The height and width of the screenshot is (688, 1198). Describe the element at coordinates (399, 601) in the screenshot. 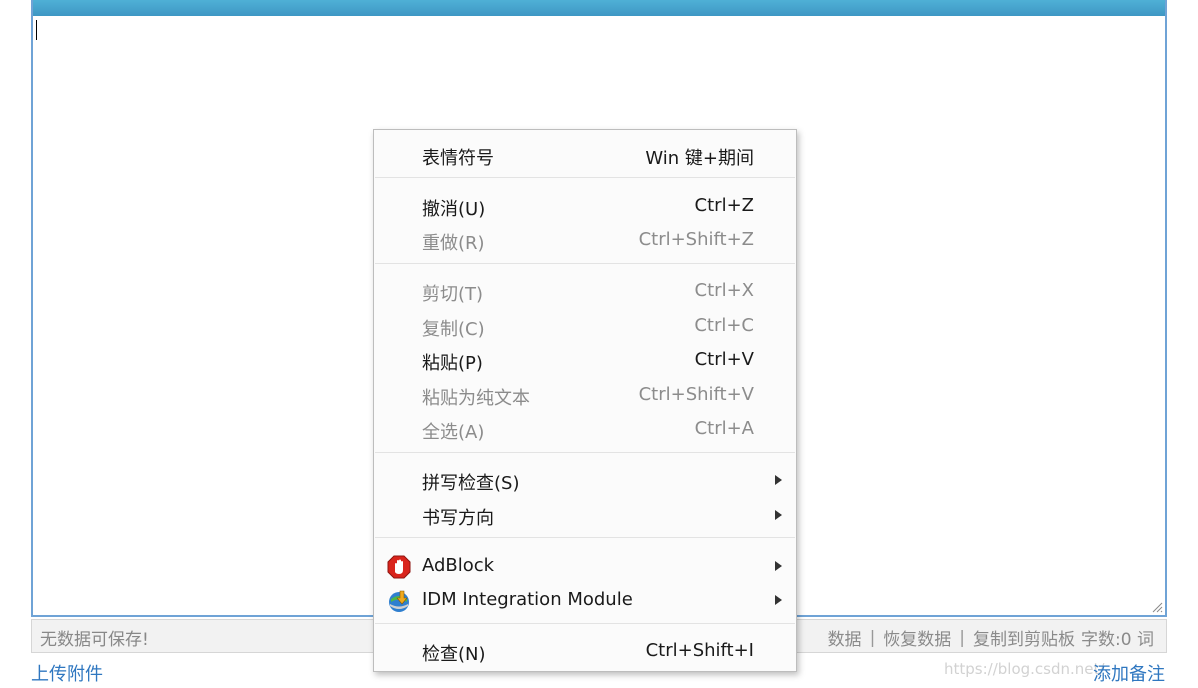

I see `idm-icon` at that location.